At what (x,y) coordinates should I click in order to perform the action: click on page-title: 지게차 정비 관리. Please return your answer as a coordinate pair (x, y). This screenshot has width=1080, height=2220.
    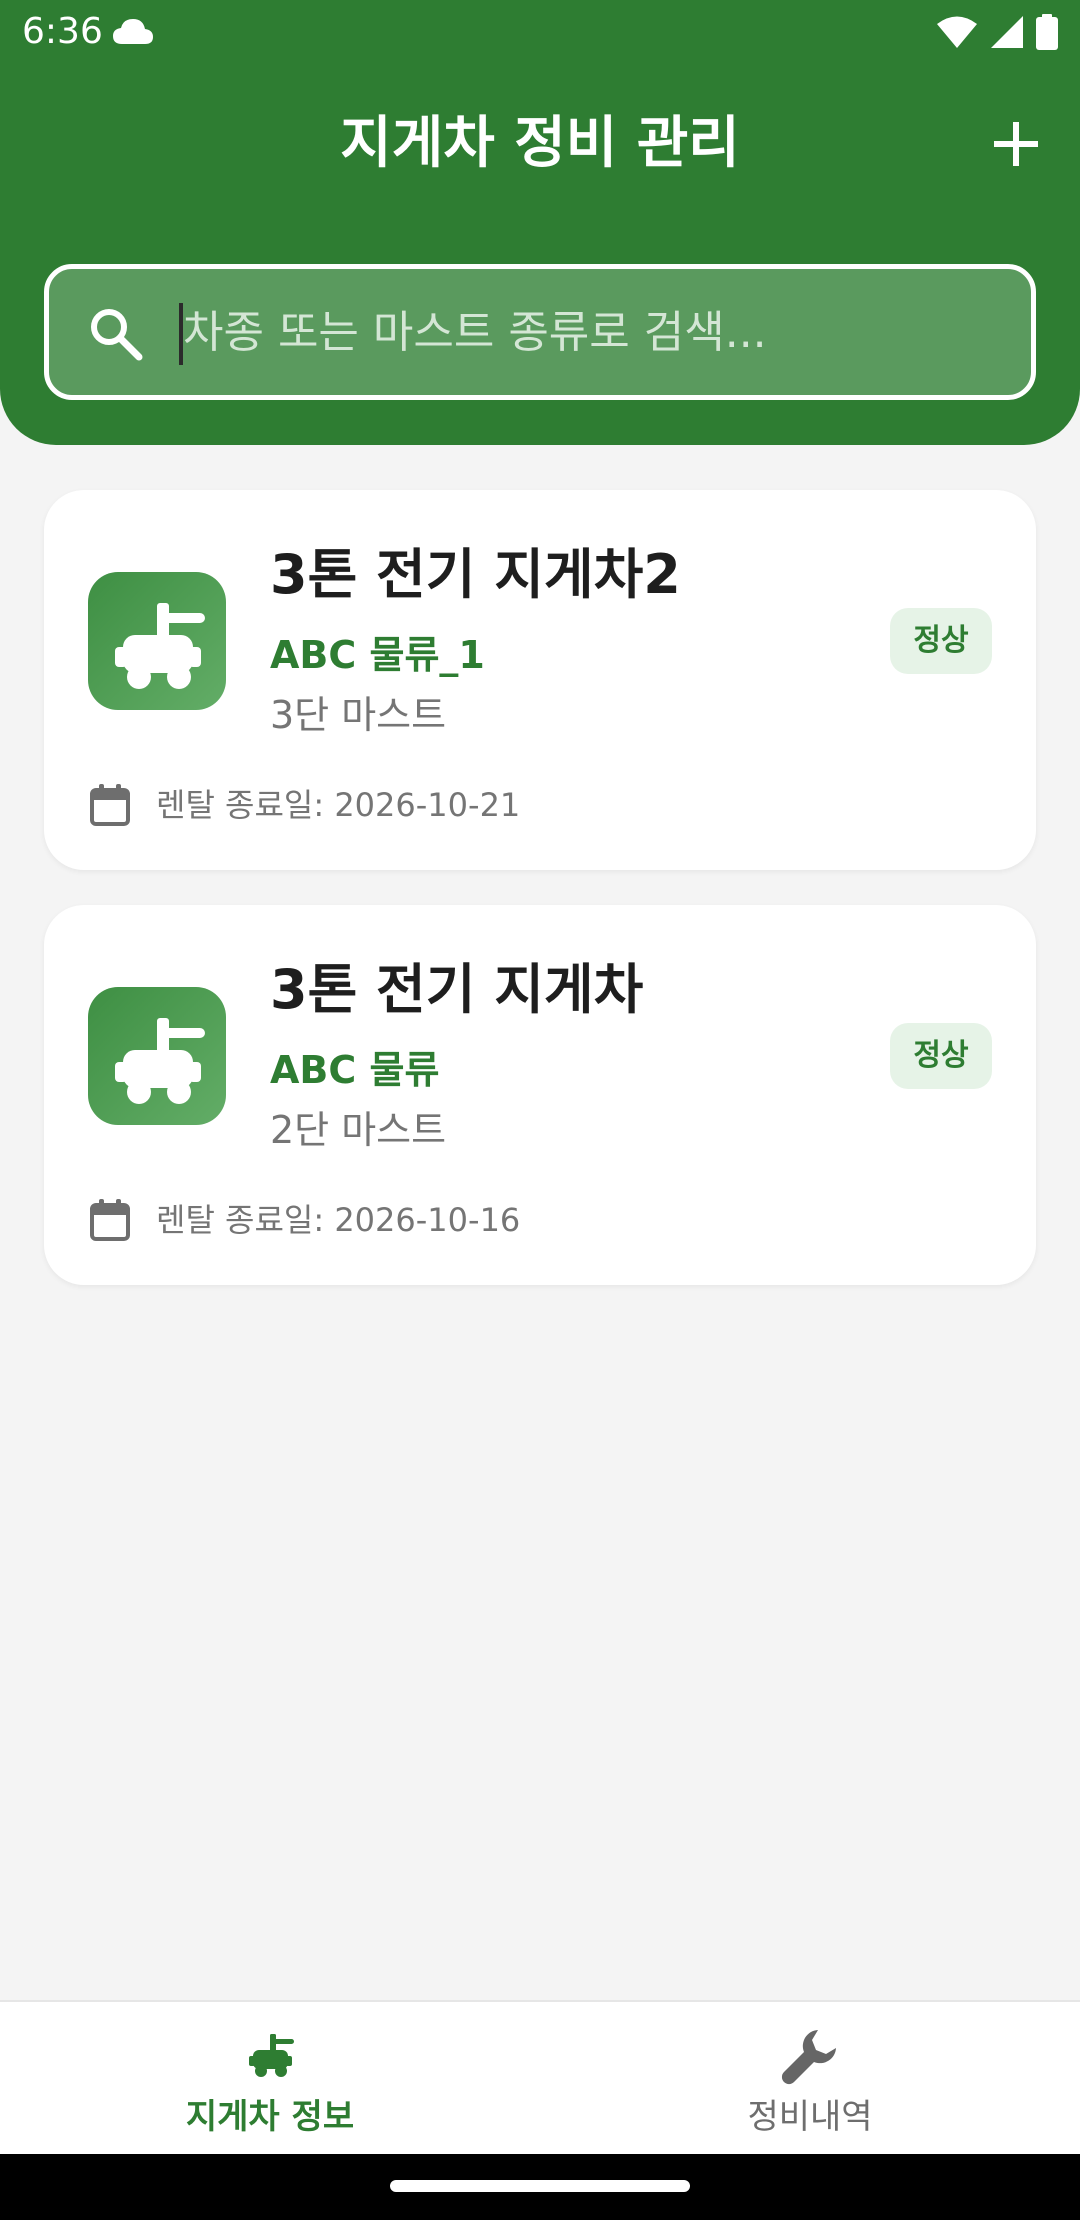
    Looking at the image, I should click on (540, 143).